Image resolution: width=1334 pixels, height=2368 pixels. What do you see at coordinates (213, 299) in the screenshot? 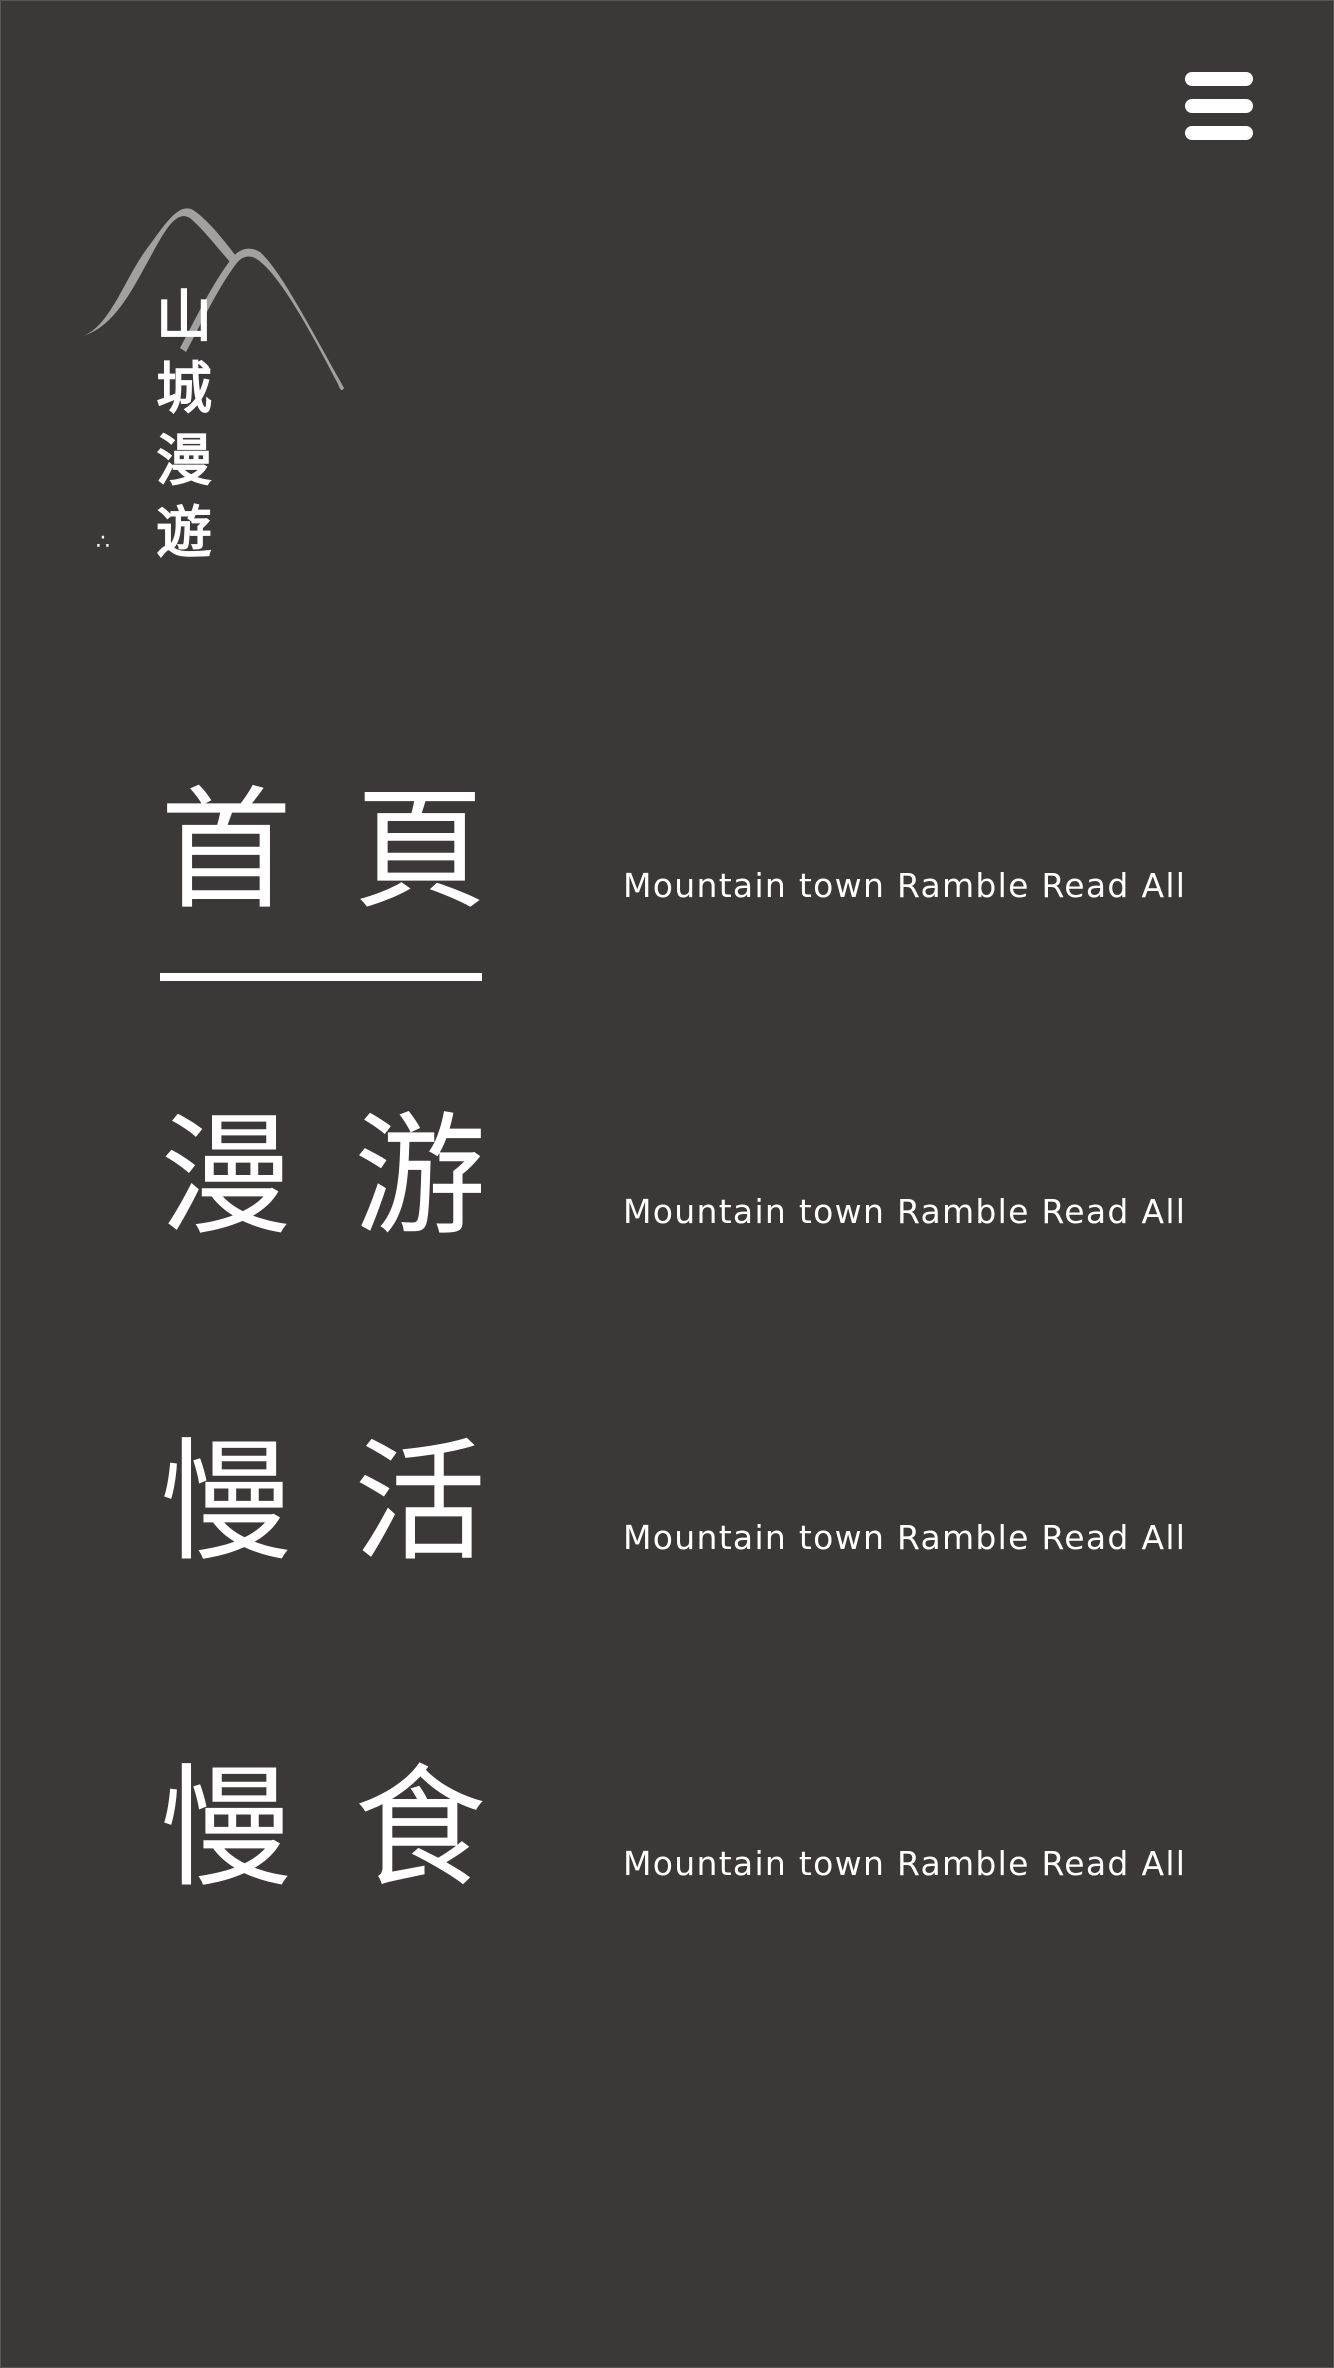
I see `mountain-logo-icon` at bounding box center [213, 299].